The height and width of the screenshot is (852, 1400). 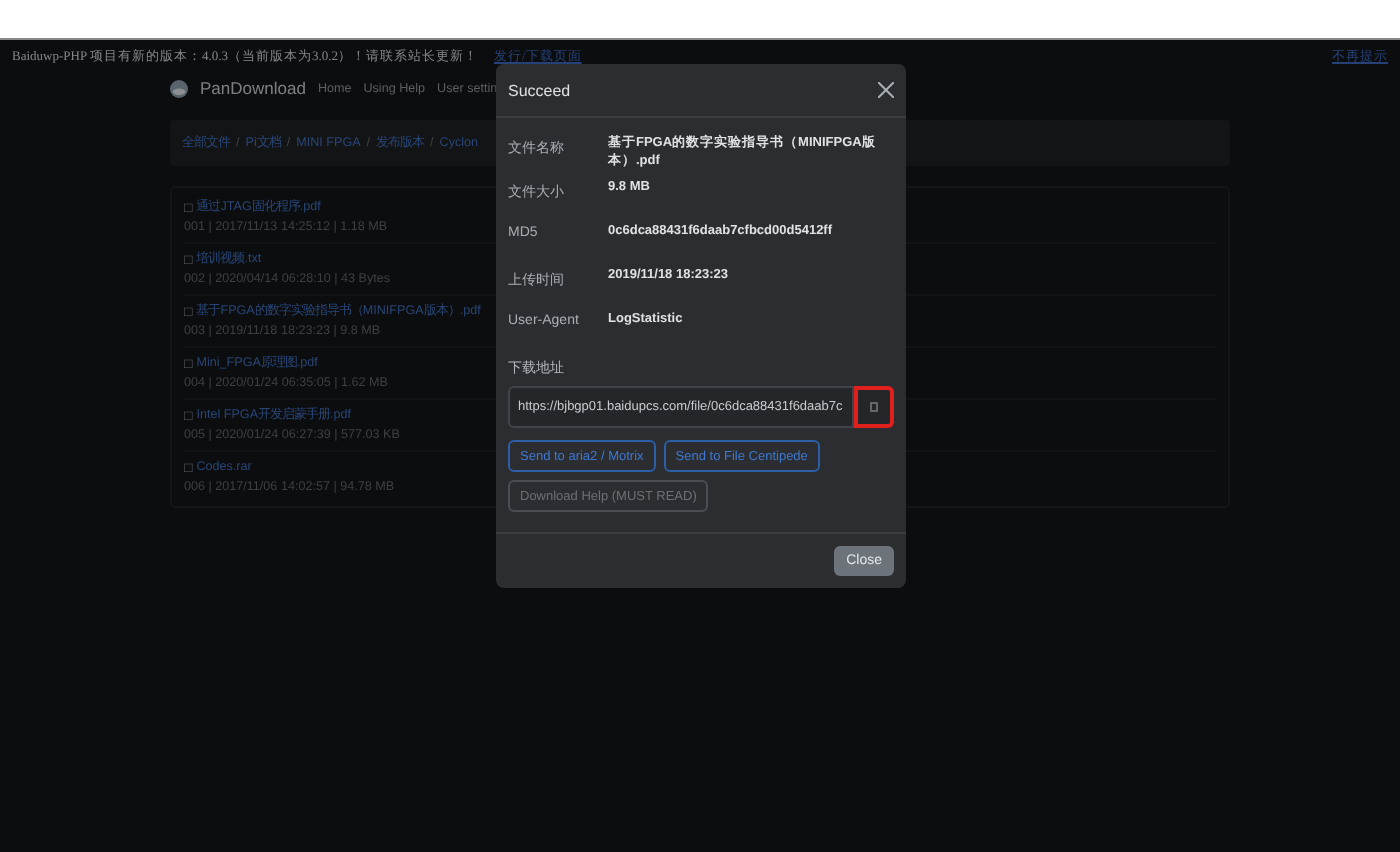 I want to click on copy-icon, so click(x=874, y=407).